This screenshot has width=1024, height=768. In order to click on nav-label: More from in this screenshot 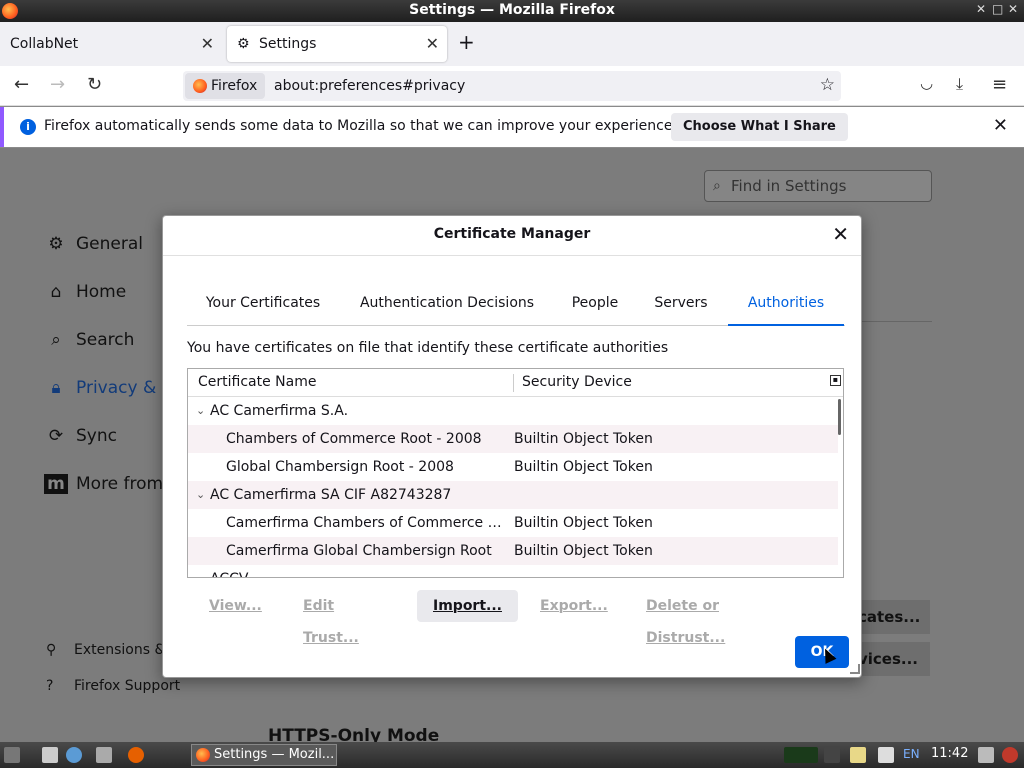, I will do `click(120, 484)`.